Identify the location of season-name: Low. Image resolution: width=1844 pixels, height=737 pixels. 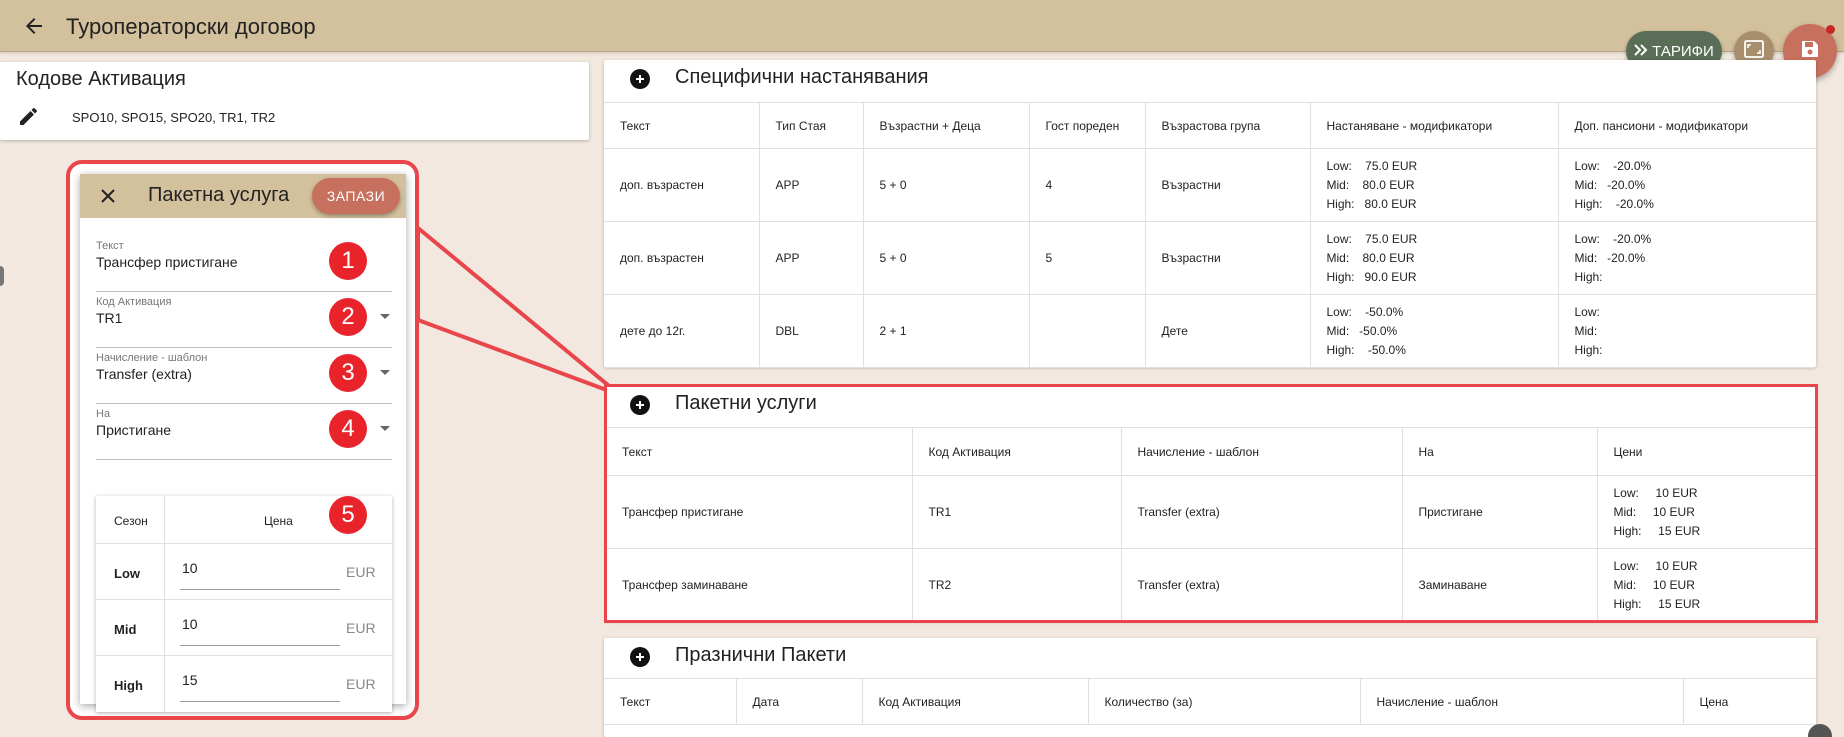
(127, 573).